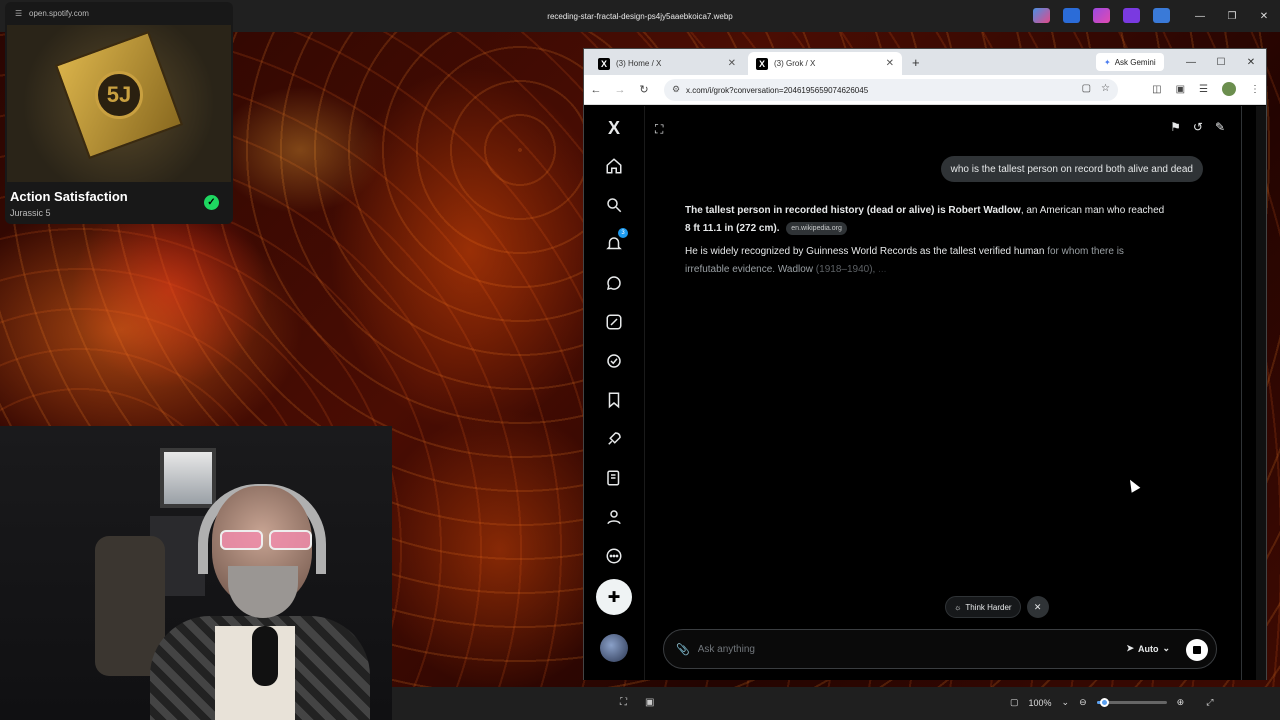 The image size is (1280, 720). Describe the element at coordinates (614, 517) in the screenshot. I see `profile-icon` at that location.